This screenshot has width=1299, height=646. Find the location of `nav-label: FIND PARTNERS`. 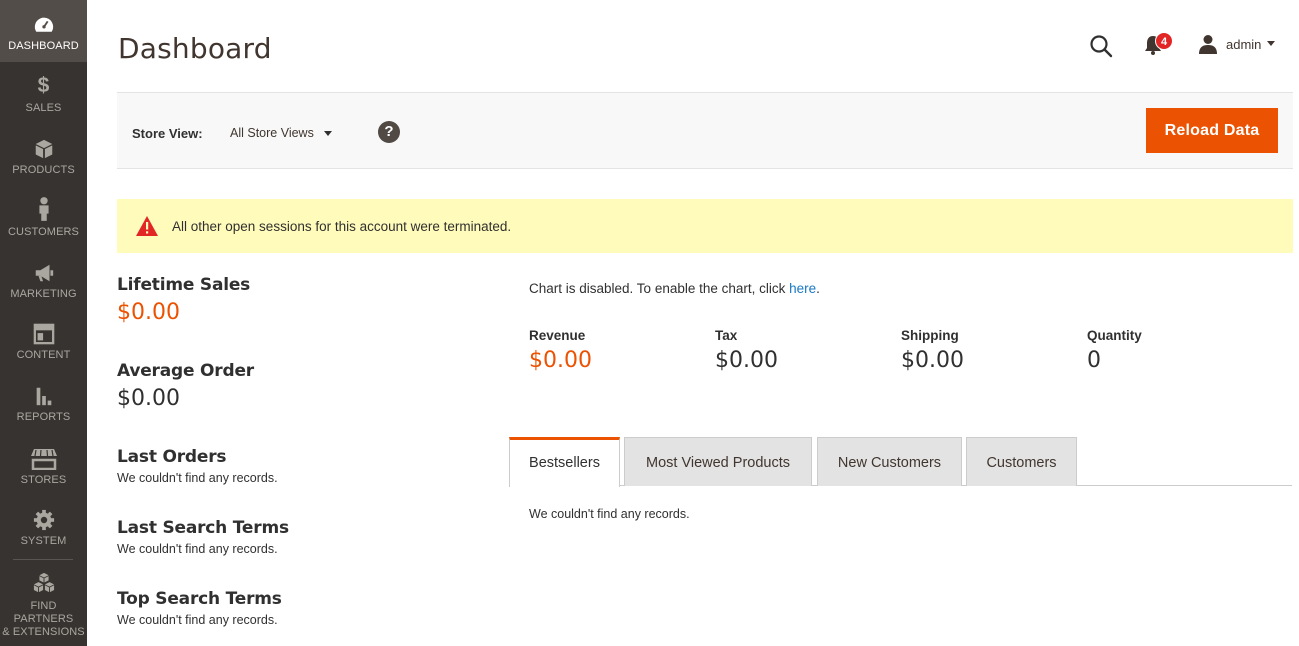

nav-label: FIND PARTNERS is located at coordinates (43, 612).